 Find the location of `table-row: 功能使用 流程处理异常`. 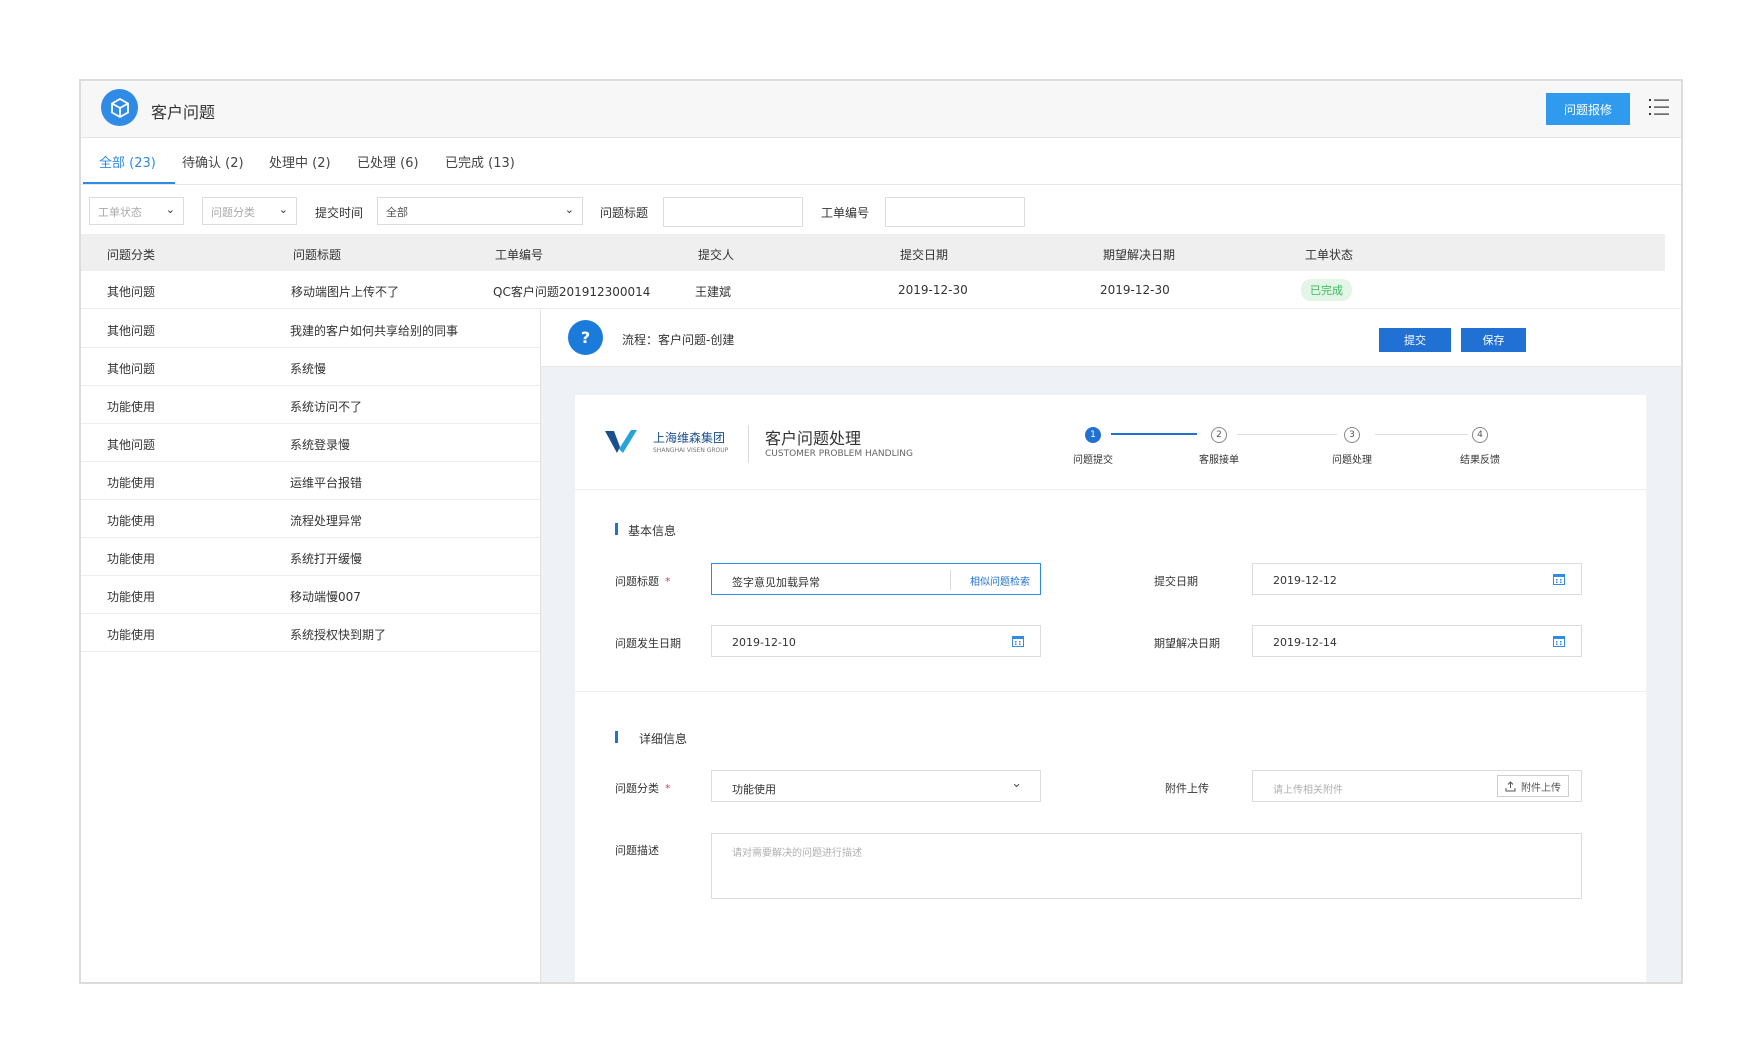

table-row: 功能使用 流程处理异常 is located at coordinates (310, 519).